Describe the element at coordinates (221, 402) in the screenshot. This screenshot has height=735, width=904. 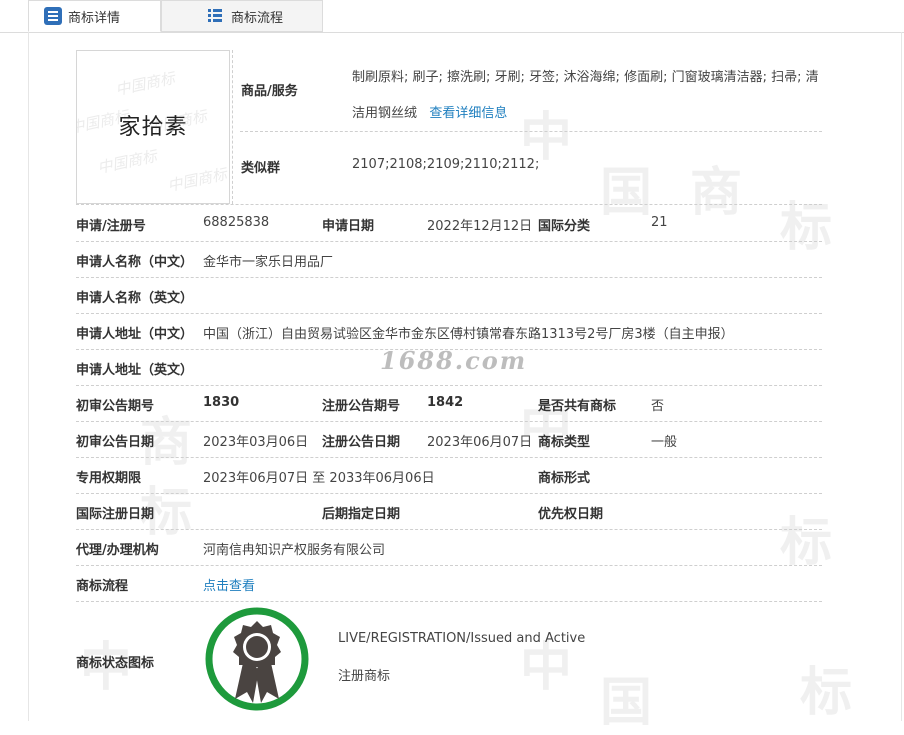
I see `prelim-issue-value: 1830` at that location.